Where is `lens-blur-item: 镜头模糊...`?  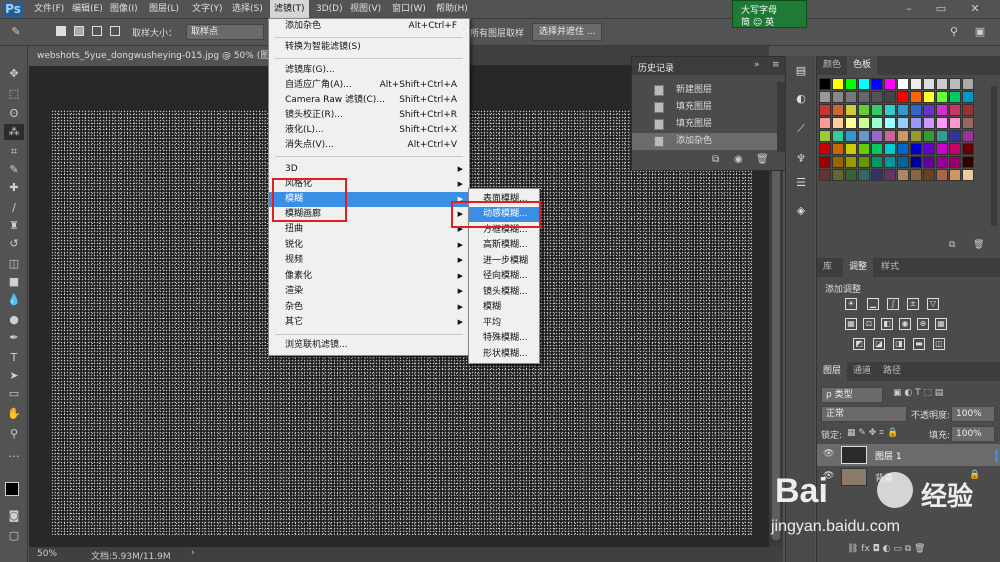
lens-blur-item: 镜头模糊... is located at coordinates (504, 292).